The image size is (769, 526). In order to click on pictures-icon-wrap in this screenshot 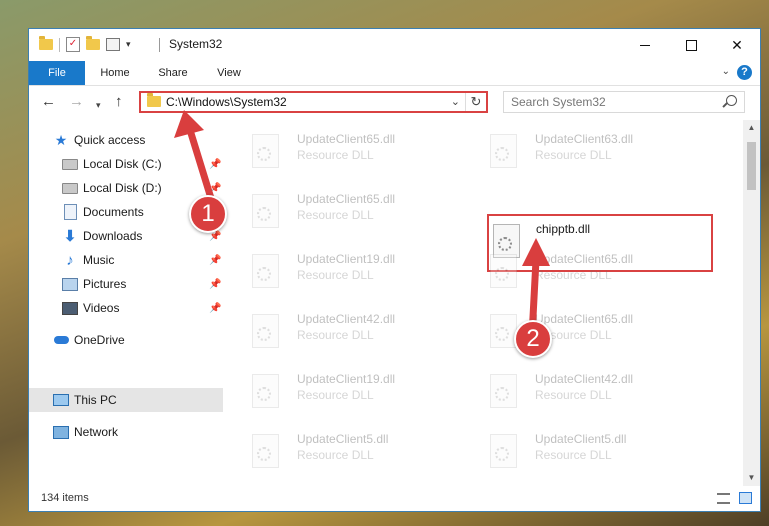, I will do `click(70, 284)`.